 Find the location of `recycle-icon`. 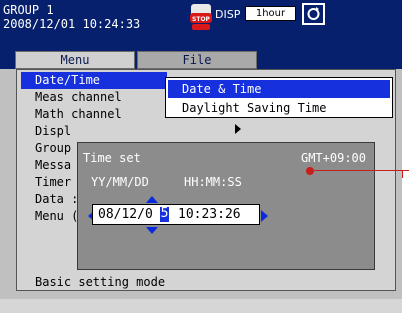

recycle-icon is located at coordinates (313, 14).